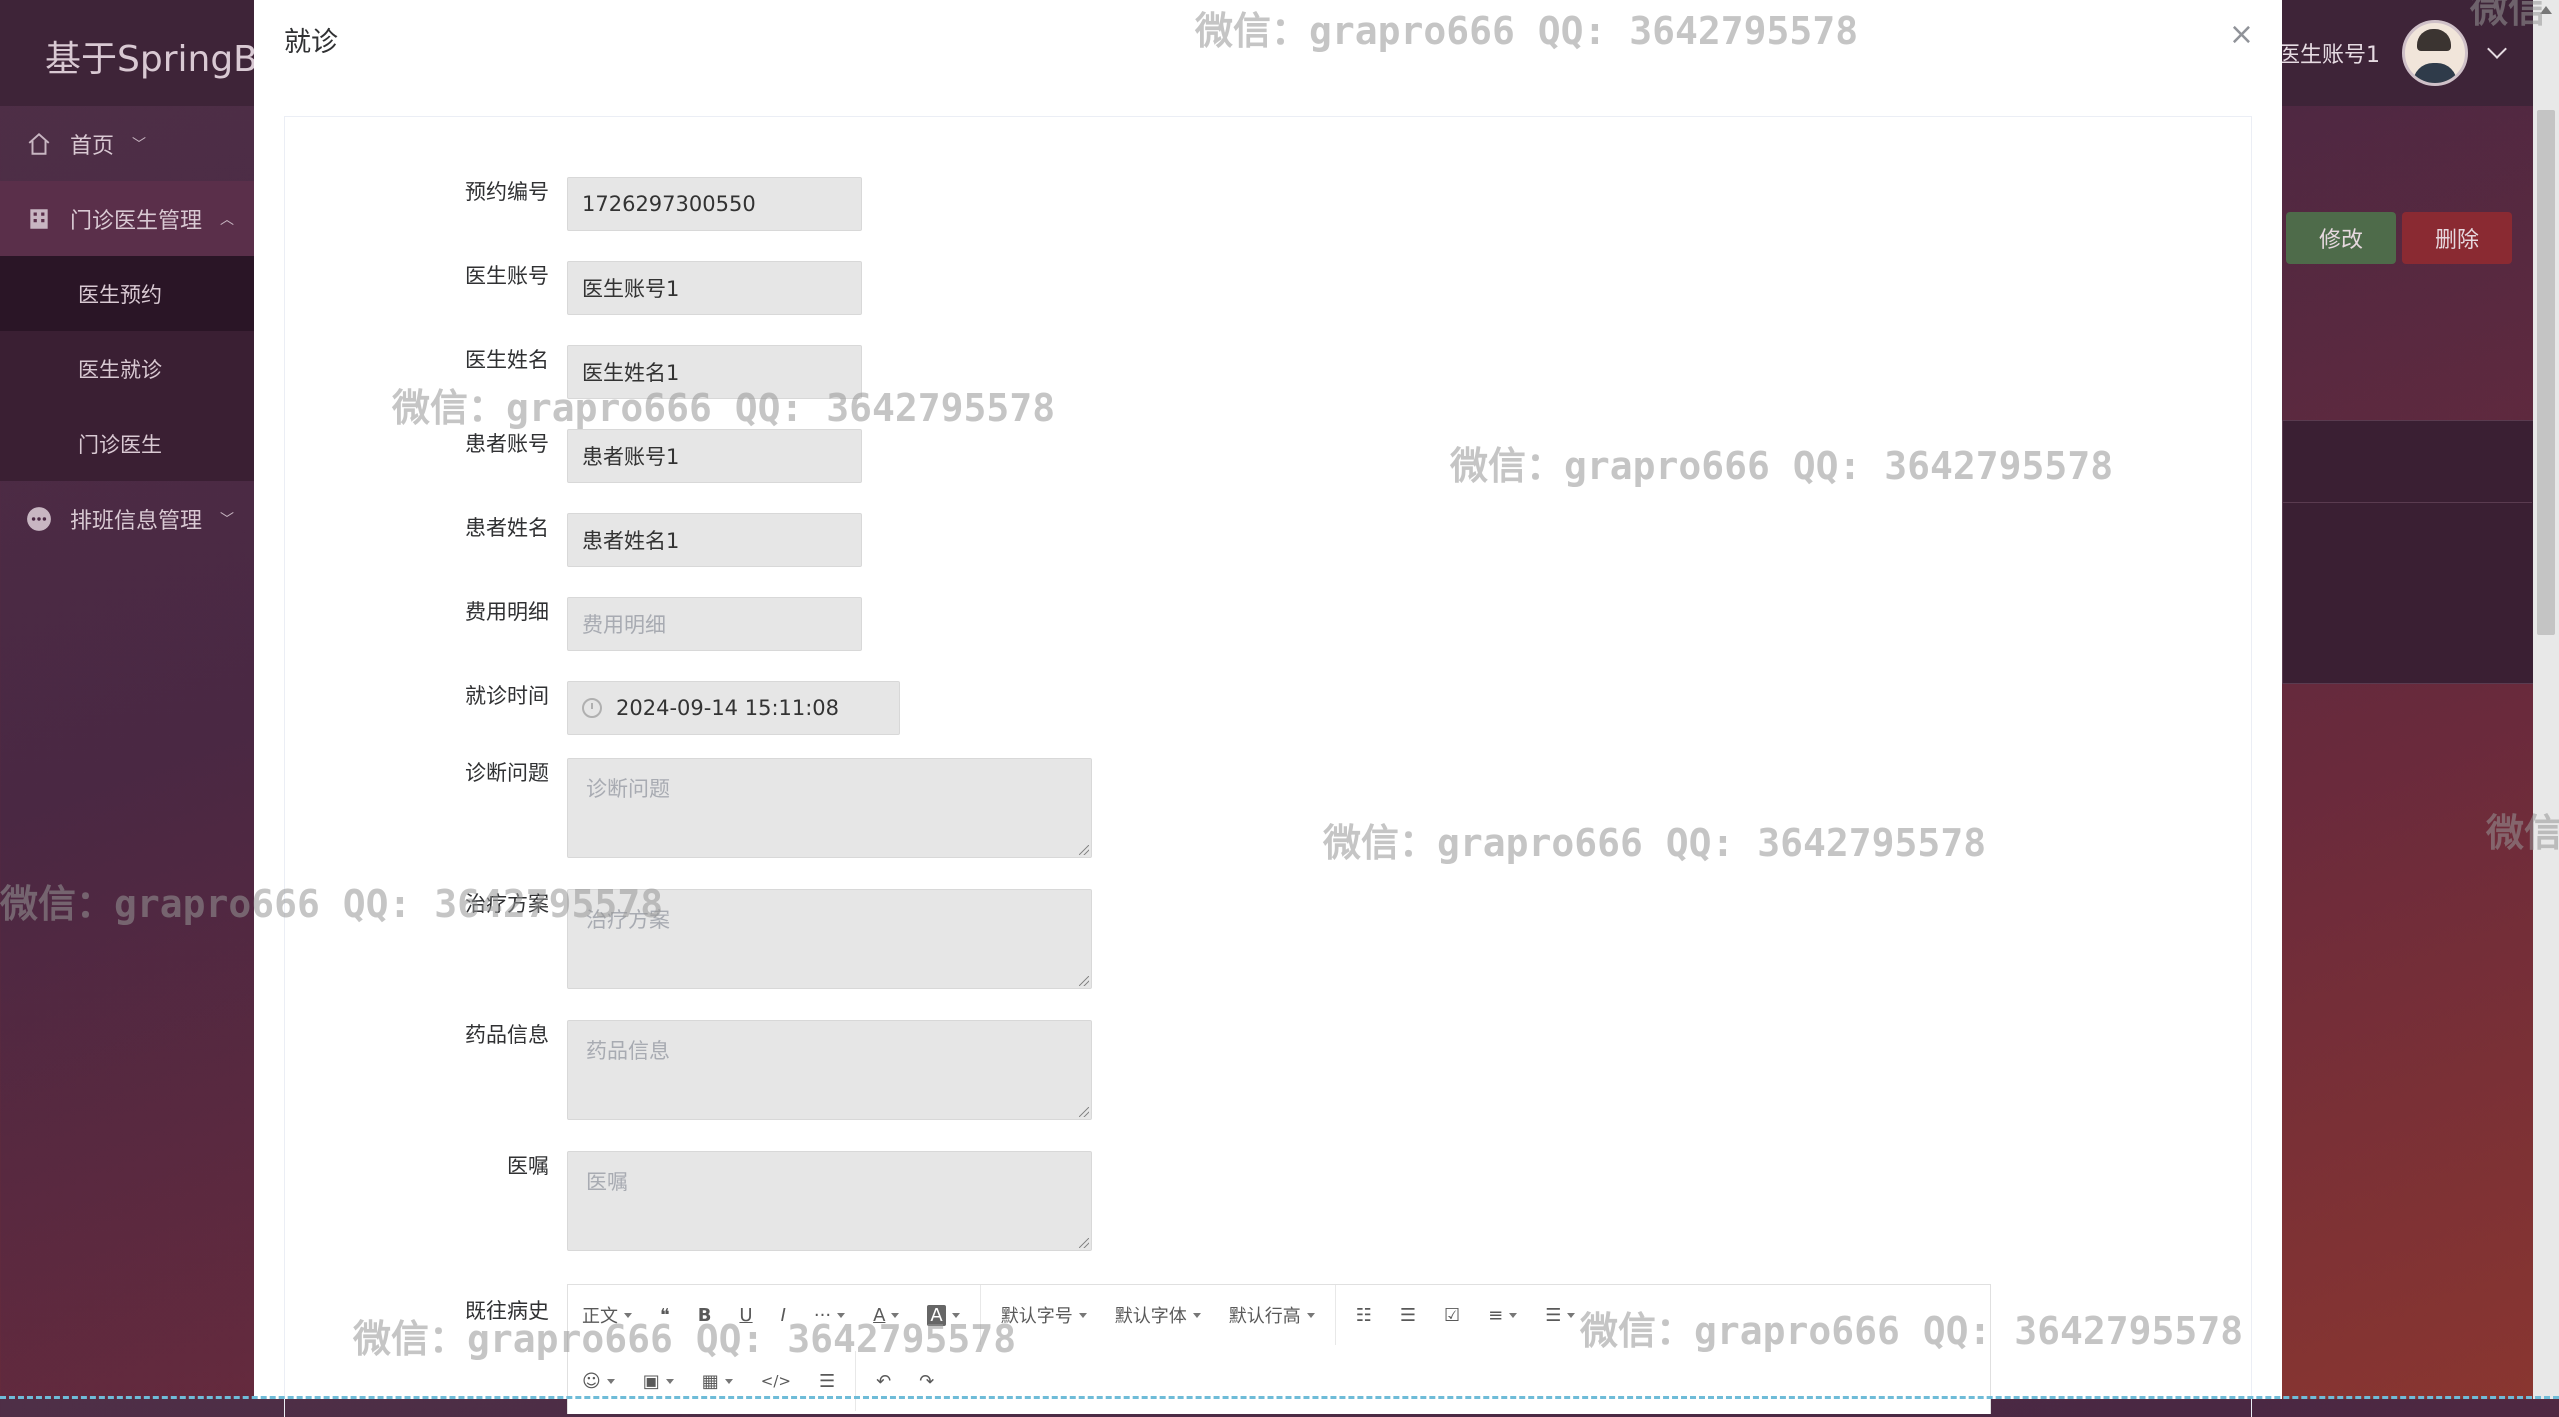 This screenshot has height=1417, width=2559. What do you see at coordinates (227, 219) in the screenshot?
I see `chevron-up-icon: ︿` at bounding box center [227, 219].